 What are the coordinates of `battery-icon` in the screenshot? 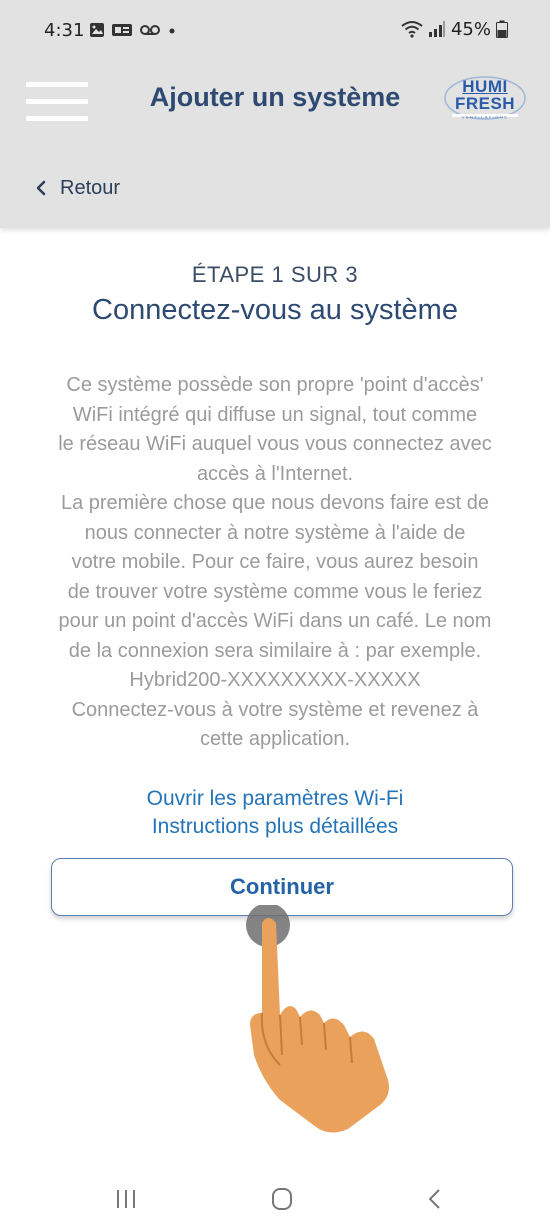 It's located at (502, 29).